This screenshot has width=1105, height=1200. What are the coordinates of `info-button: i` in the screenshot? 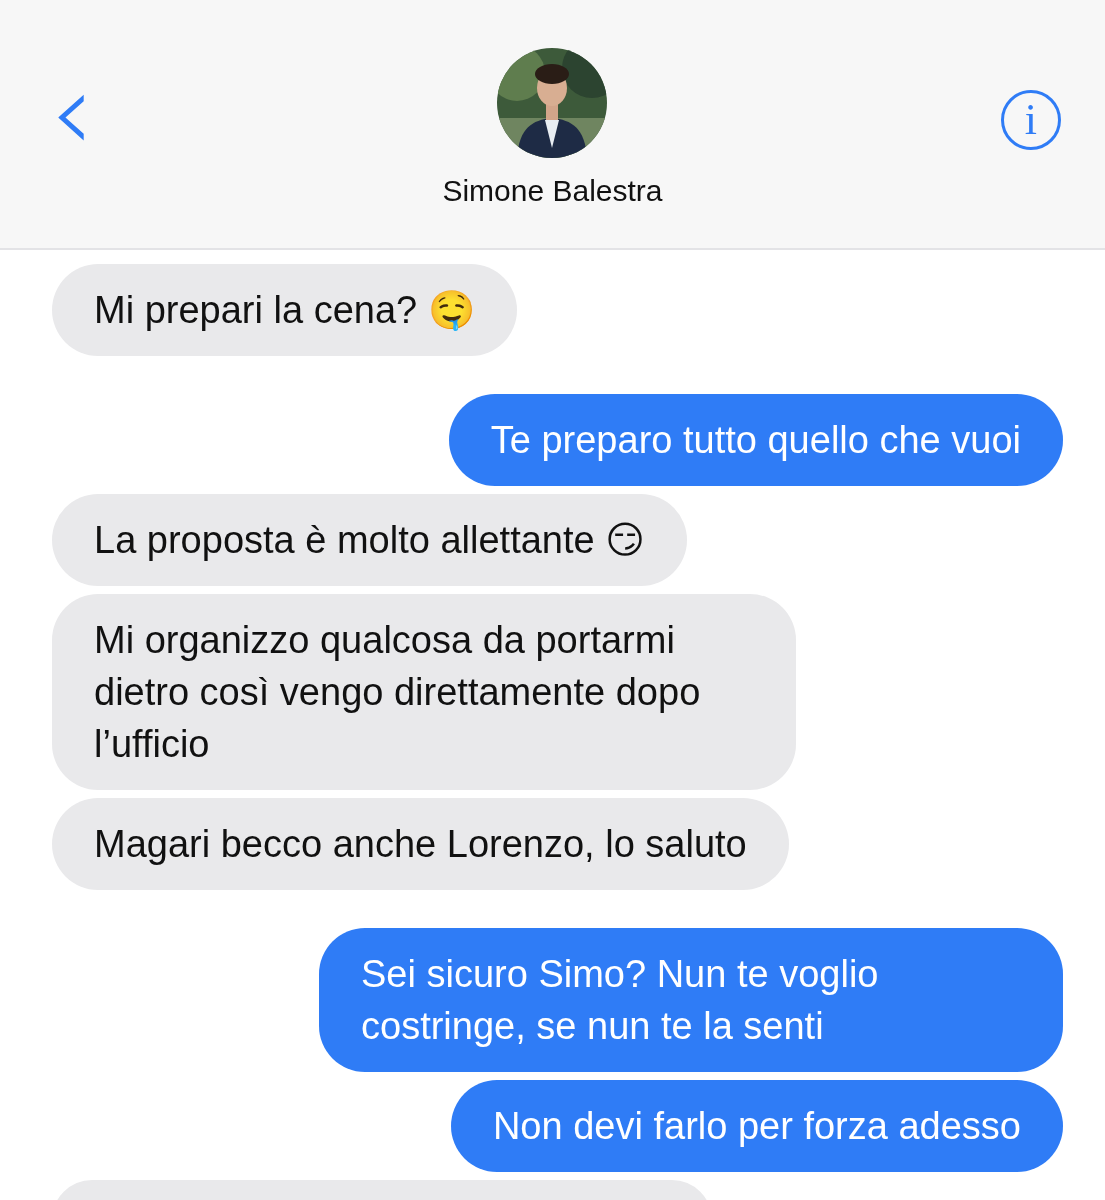 It's located at (1031, 120).